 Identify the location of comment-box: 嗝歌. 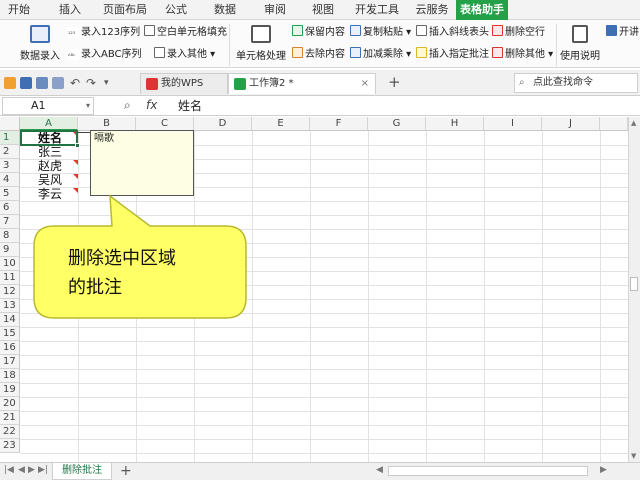
(142, 163).